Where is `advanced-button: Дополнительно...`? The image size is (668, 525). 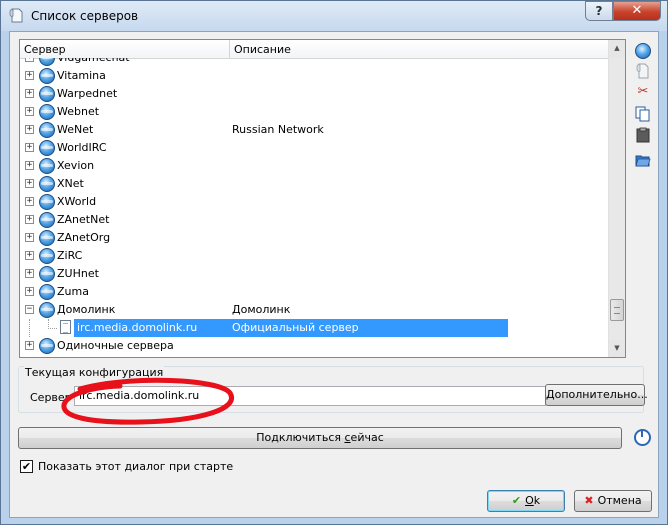
advanced-button: Дополнительно... is located at coordinates (596, 395).